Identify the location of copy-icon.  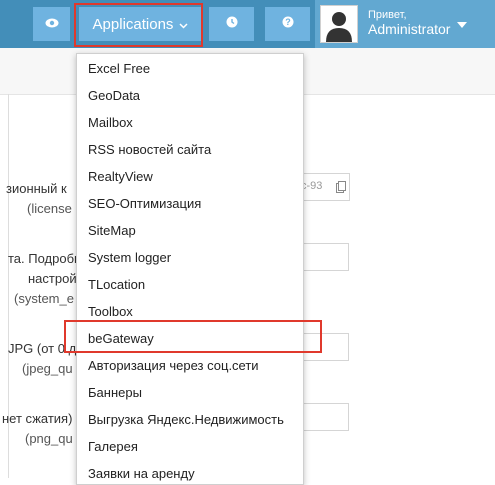
(341, 189).